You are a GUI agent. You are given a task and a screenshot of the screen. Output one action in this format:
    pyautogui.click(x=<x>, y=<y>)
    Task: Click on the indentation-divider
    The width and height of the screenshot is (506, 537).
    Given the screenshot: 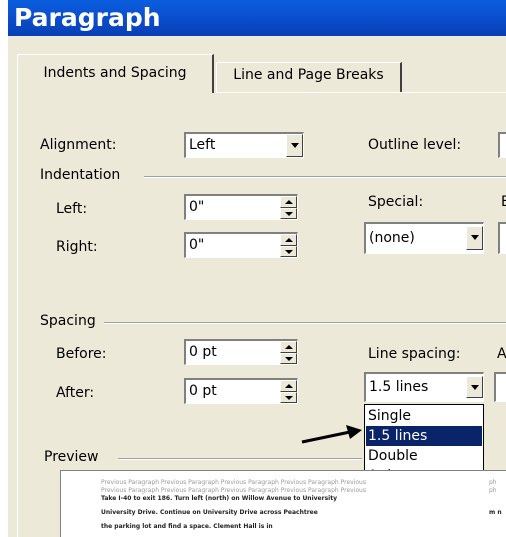 What is the action you would take?
    pyautogui.click(x=325, y=177)
    